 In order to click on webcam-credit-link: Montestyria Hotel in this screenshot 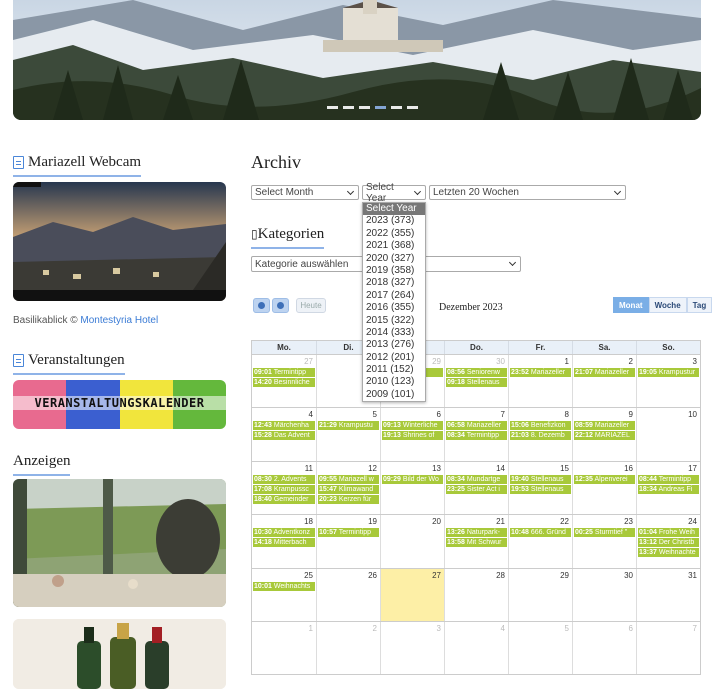, I will do `click(119, 320)`.